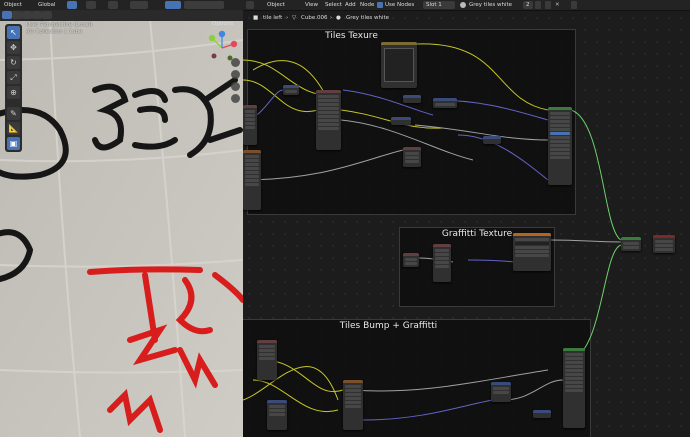  I want to click on options-dropdown: Options, so click(222, 24).